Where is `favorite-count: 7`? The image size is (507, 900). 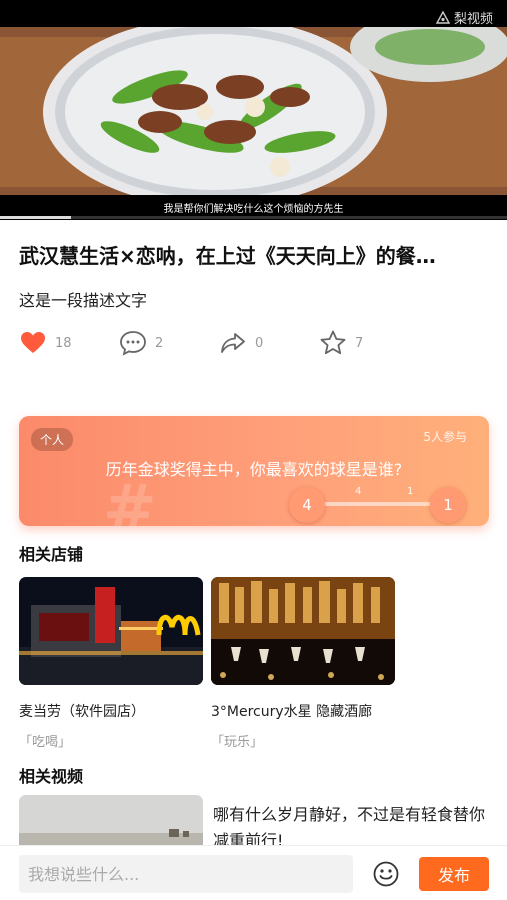 favorite-count: 7 is located at coordinates (359, 343).